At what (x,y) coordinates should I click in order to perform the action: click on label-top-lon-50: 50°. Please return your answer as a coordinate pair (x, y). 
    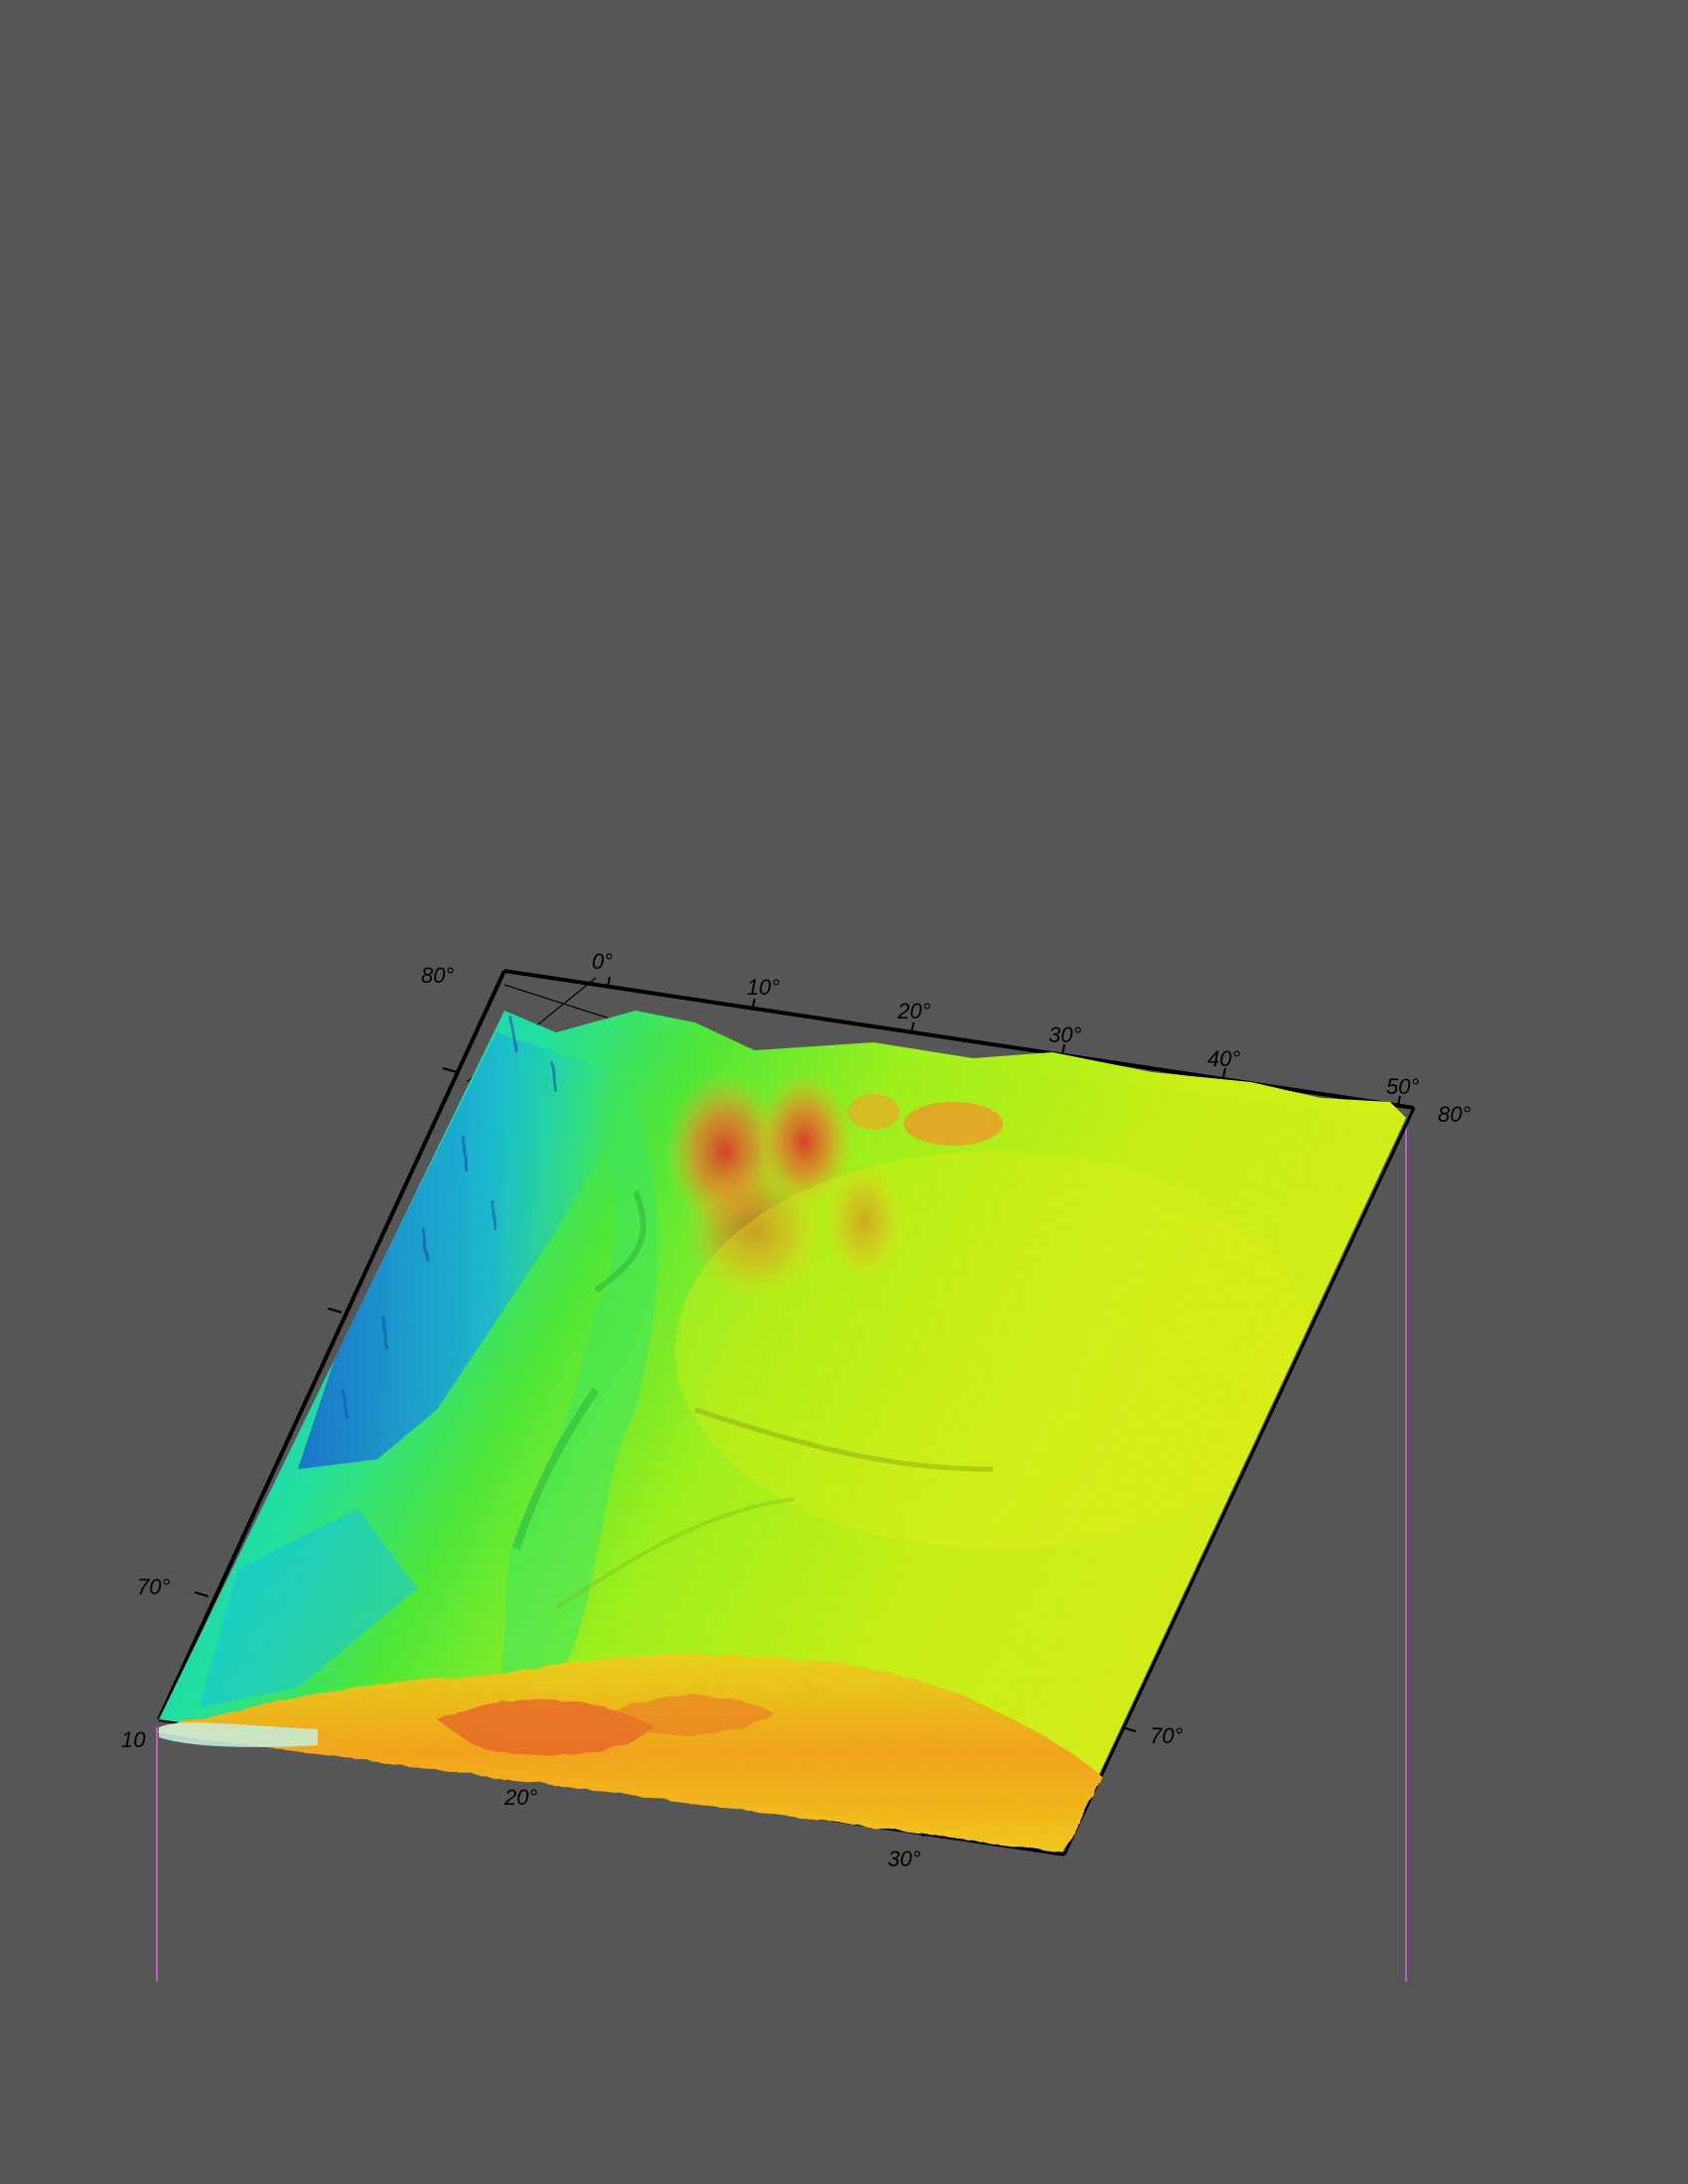
    Looking at the image, I should click on (1402, 1086).